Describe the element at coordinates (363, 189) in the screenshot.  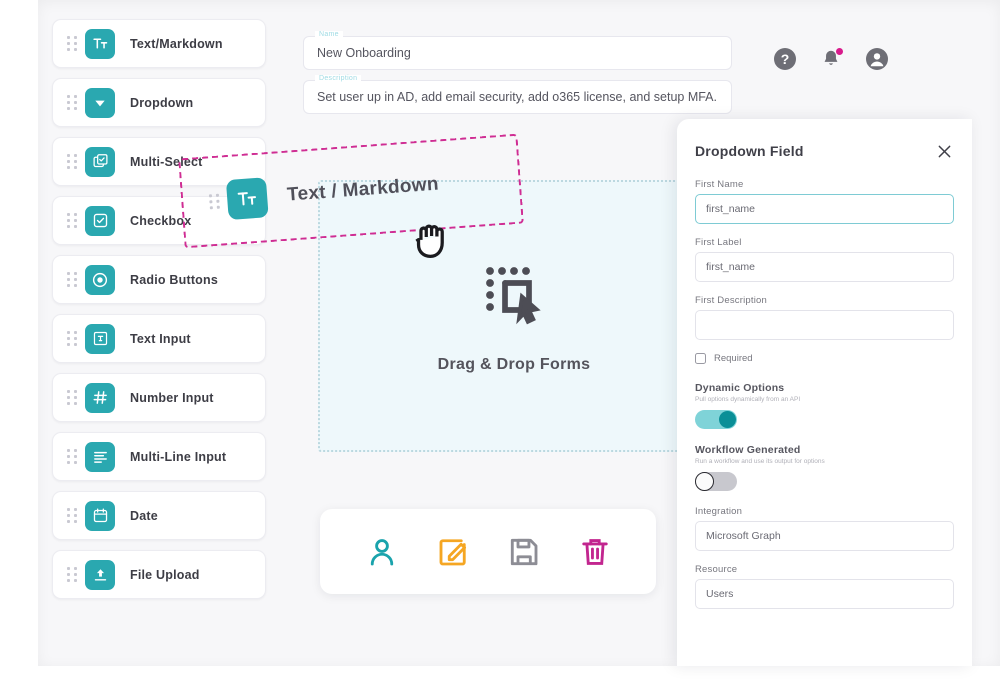
I see `dragging-component-label: Text / Markdown` at that location.